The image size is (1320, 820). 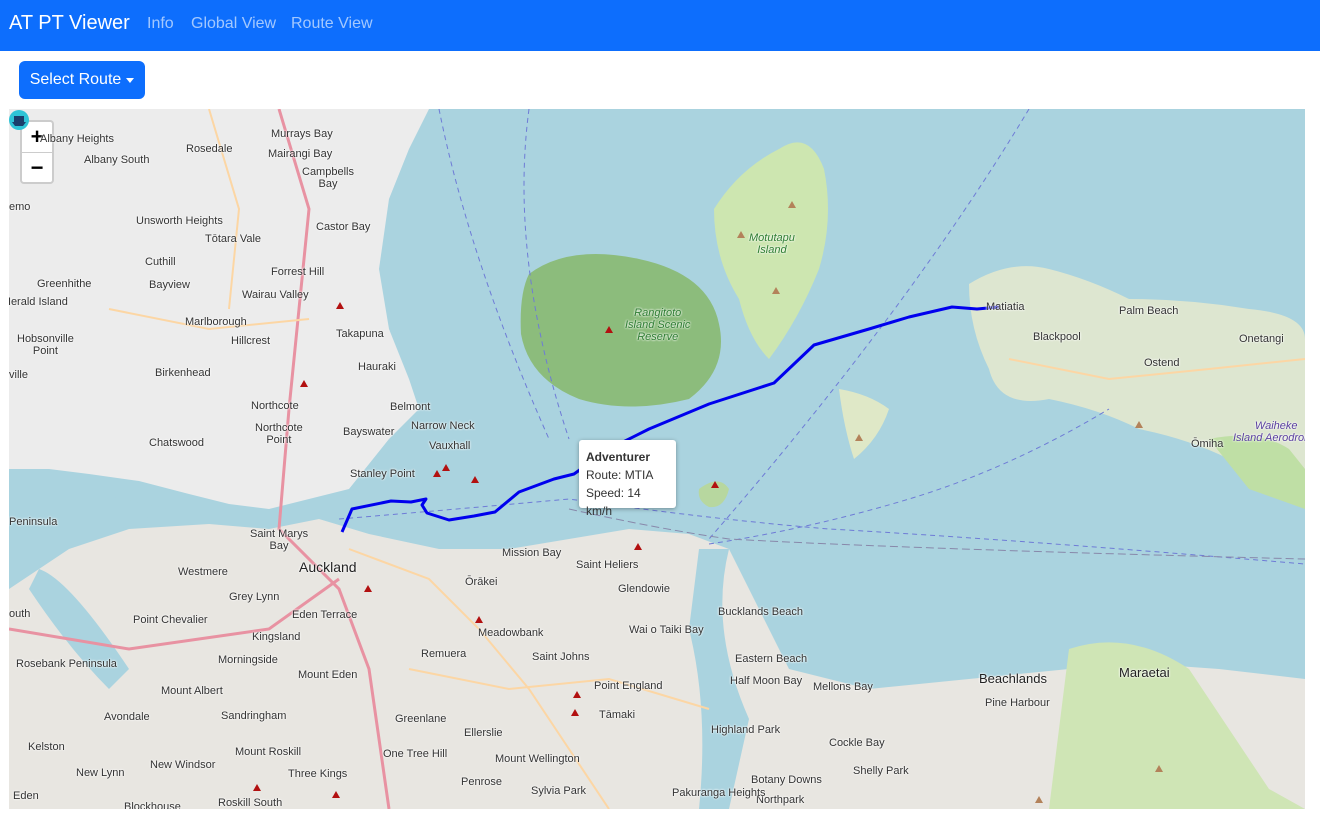 What do you see at coordinates (843, 687) in the screenshot?
I see `place-label: Mellons Bay` at bounding box center [843, 687].